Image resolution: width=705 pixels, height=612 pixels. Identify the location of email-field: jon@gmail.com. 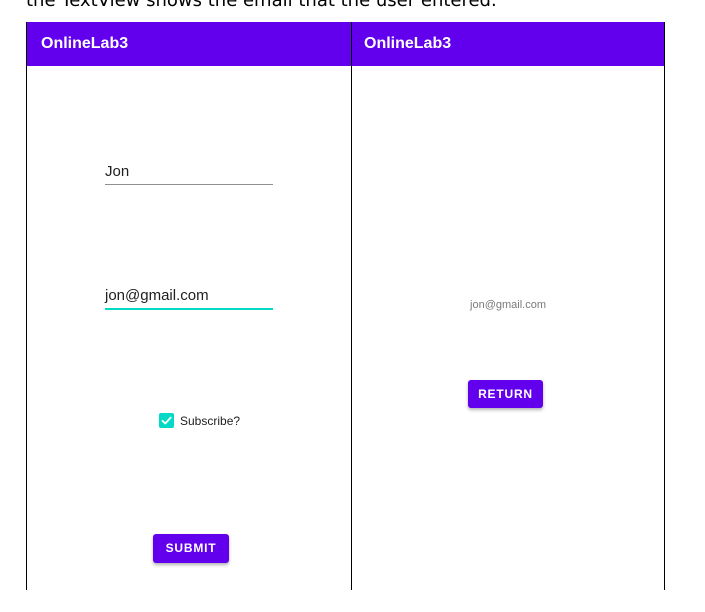
(189, 296).